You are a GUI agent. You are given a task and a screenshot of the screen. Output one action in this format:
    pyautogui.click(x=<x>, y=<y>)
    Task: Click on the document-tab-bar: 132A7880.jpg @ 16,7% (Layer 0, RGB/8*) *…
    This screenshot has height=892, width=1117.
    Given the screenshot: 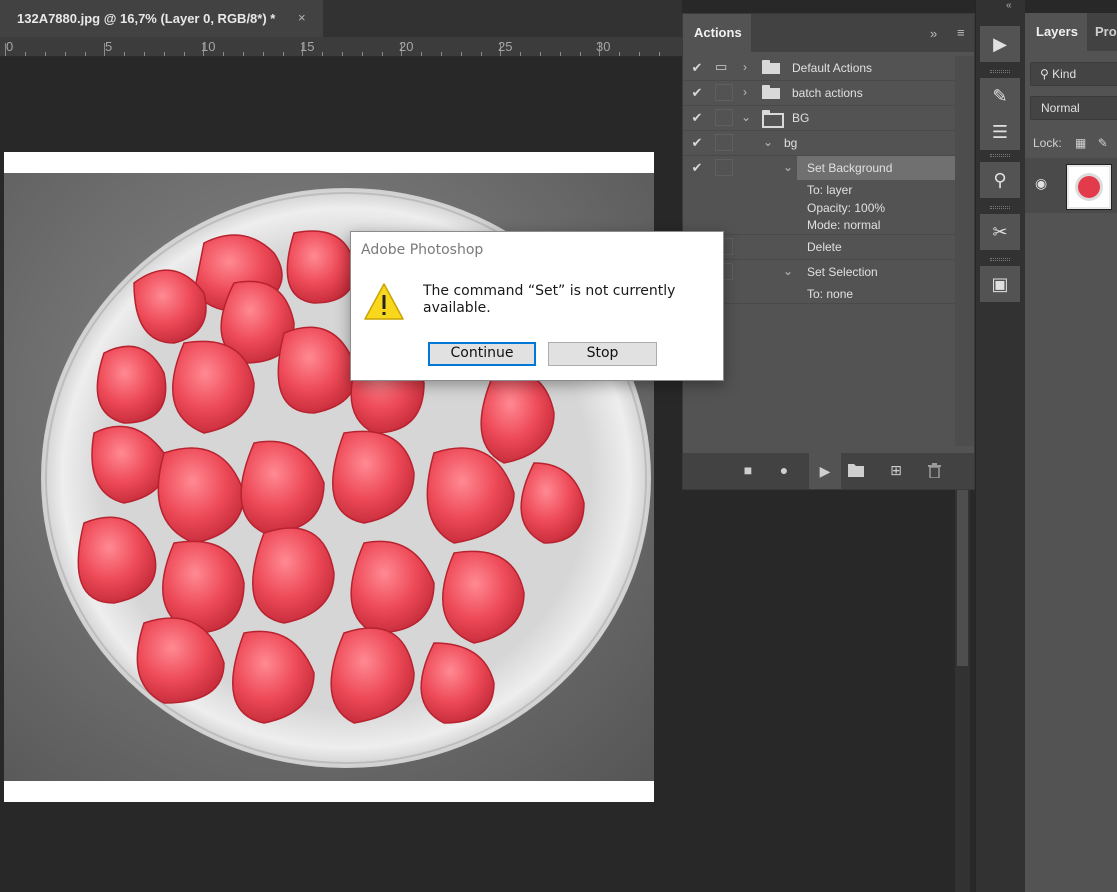 What is the action you would take?
    pyautogui.click(x=341, y=18)
    